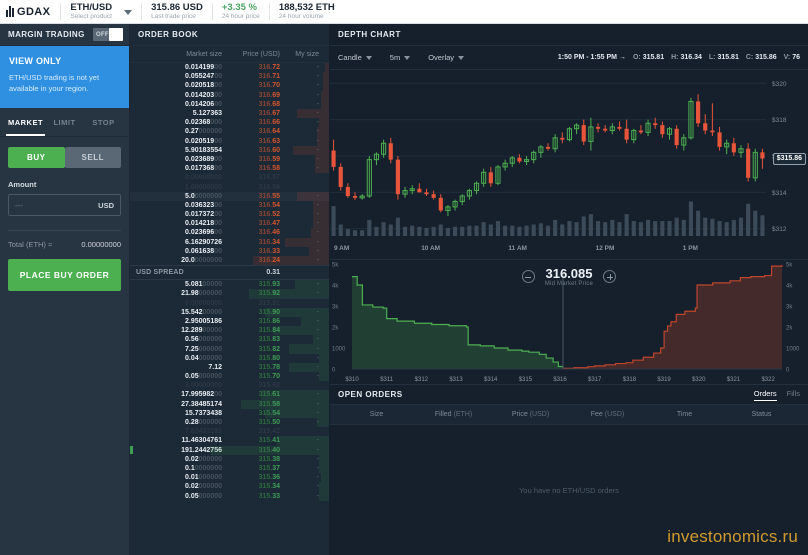 This screenshot has width=808, height=555. What do you see at coordinates (269, 487) in the screenshot?
I see `order-price: 315.34` at bounding box center [269, 487].